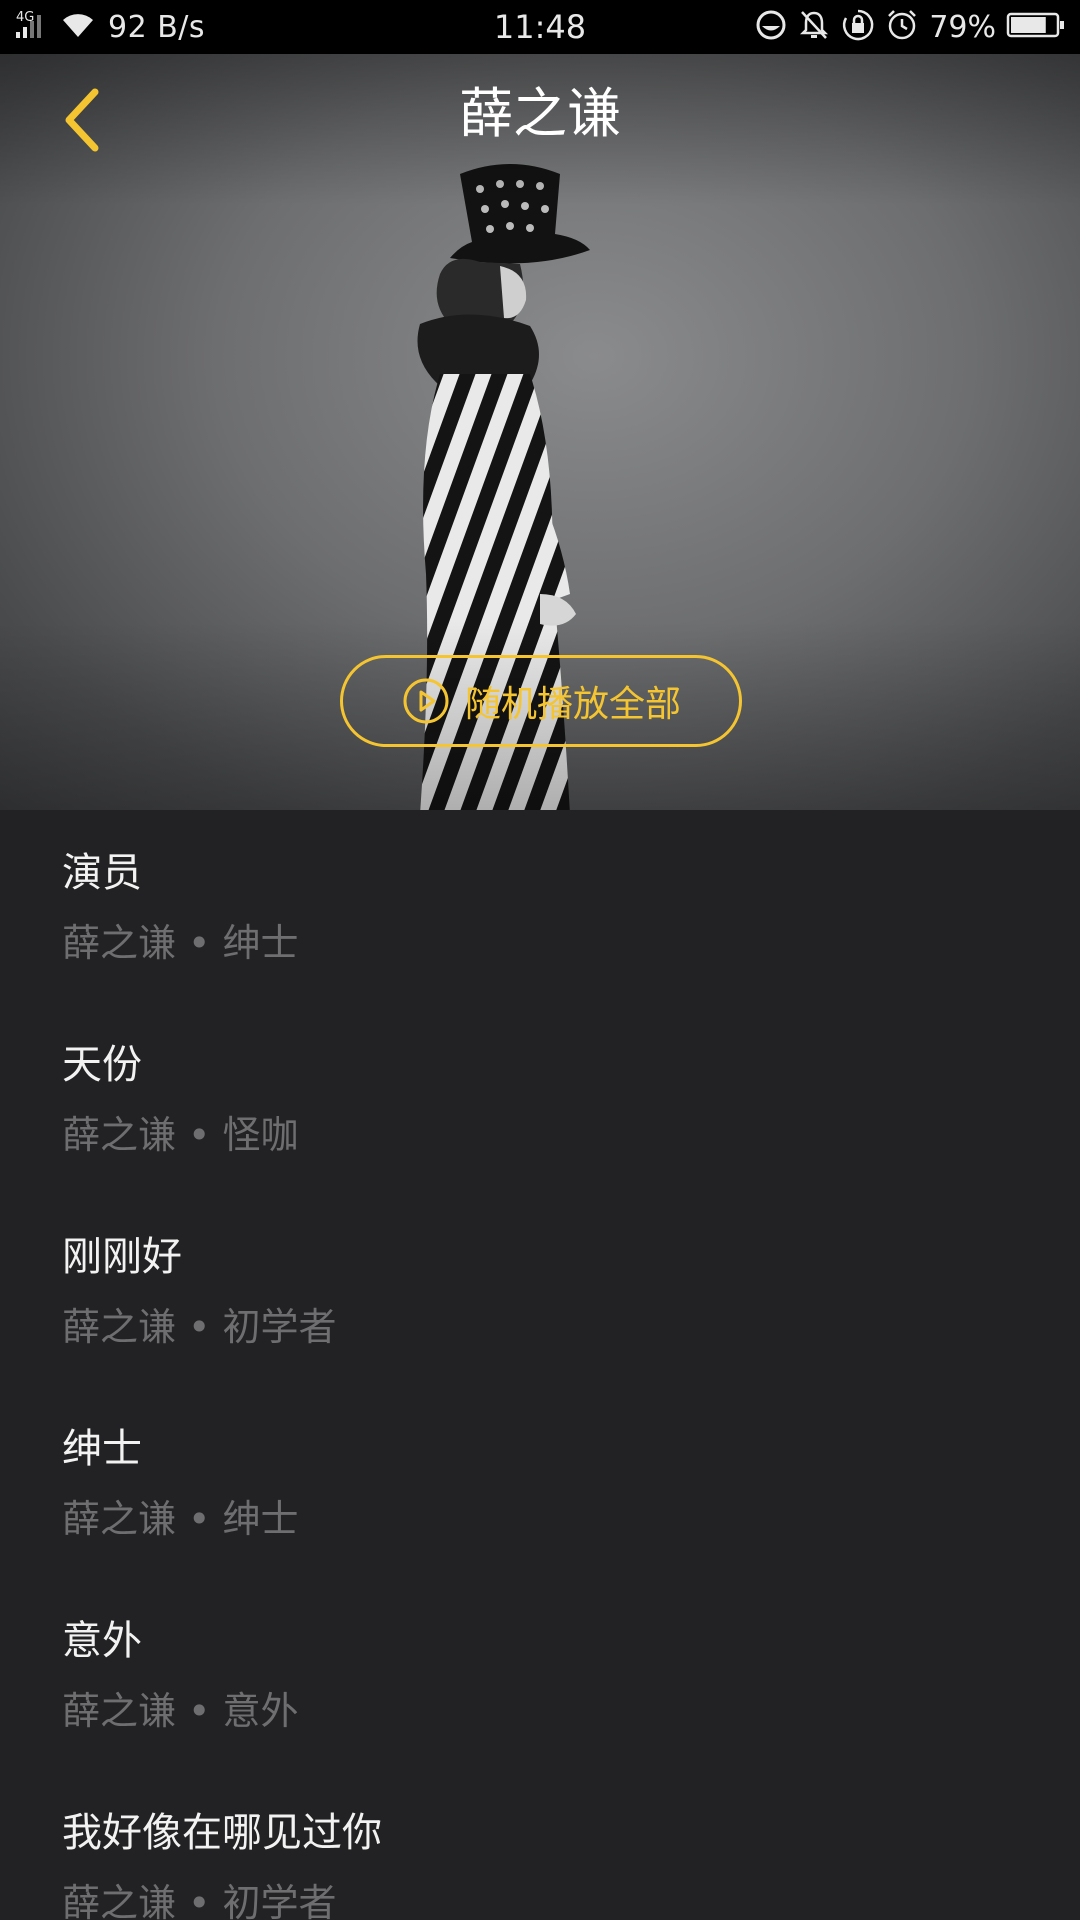 This screenshot has height=1920, width=1080. Describe the element at coordinates (540, 1674) in the screenshot. I see `list-item: 意外 薛之谦 • 意外` at that location.